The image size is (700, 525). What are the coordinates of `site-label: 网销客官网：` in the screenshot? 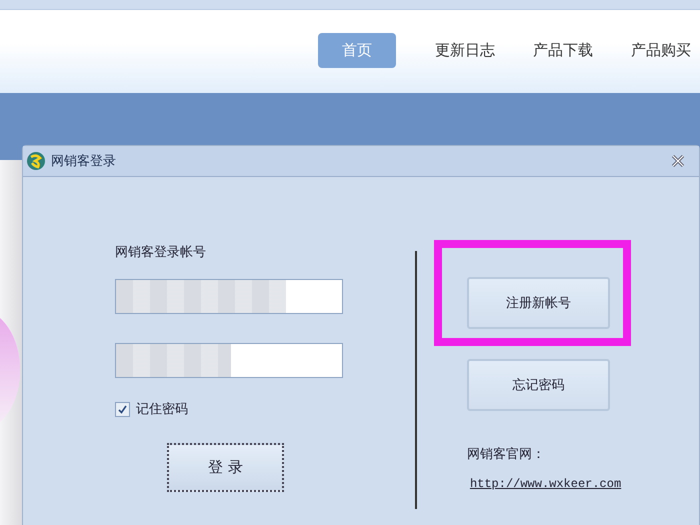 It's located at (506, 454).